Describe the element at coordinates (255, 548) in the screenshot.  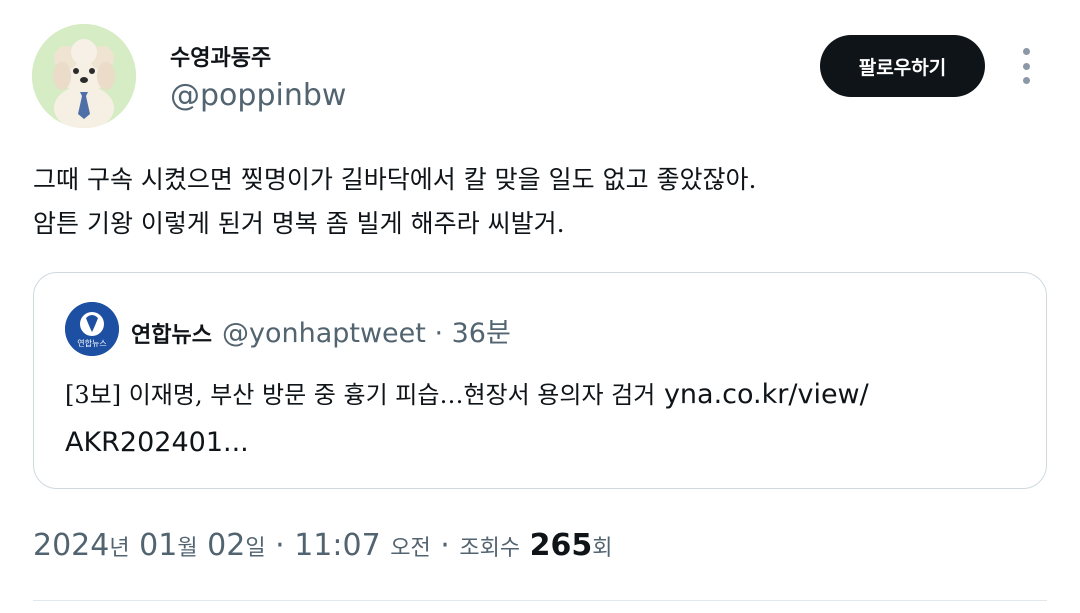
I see `date-day-unit: 일` at that location.